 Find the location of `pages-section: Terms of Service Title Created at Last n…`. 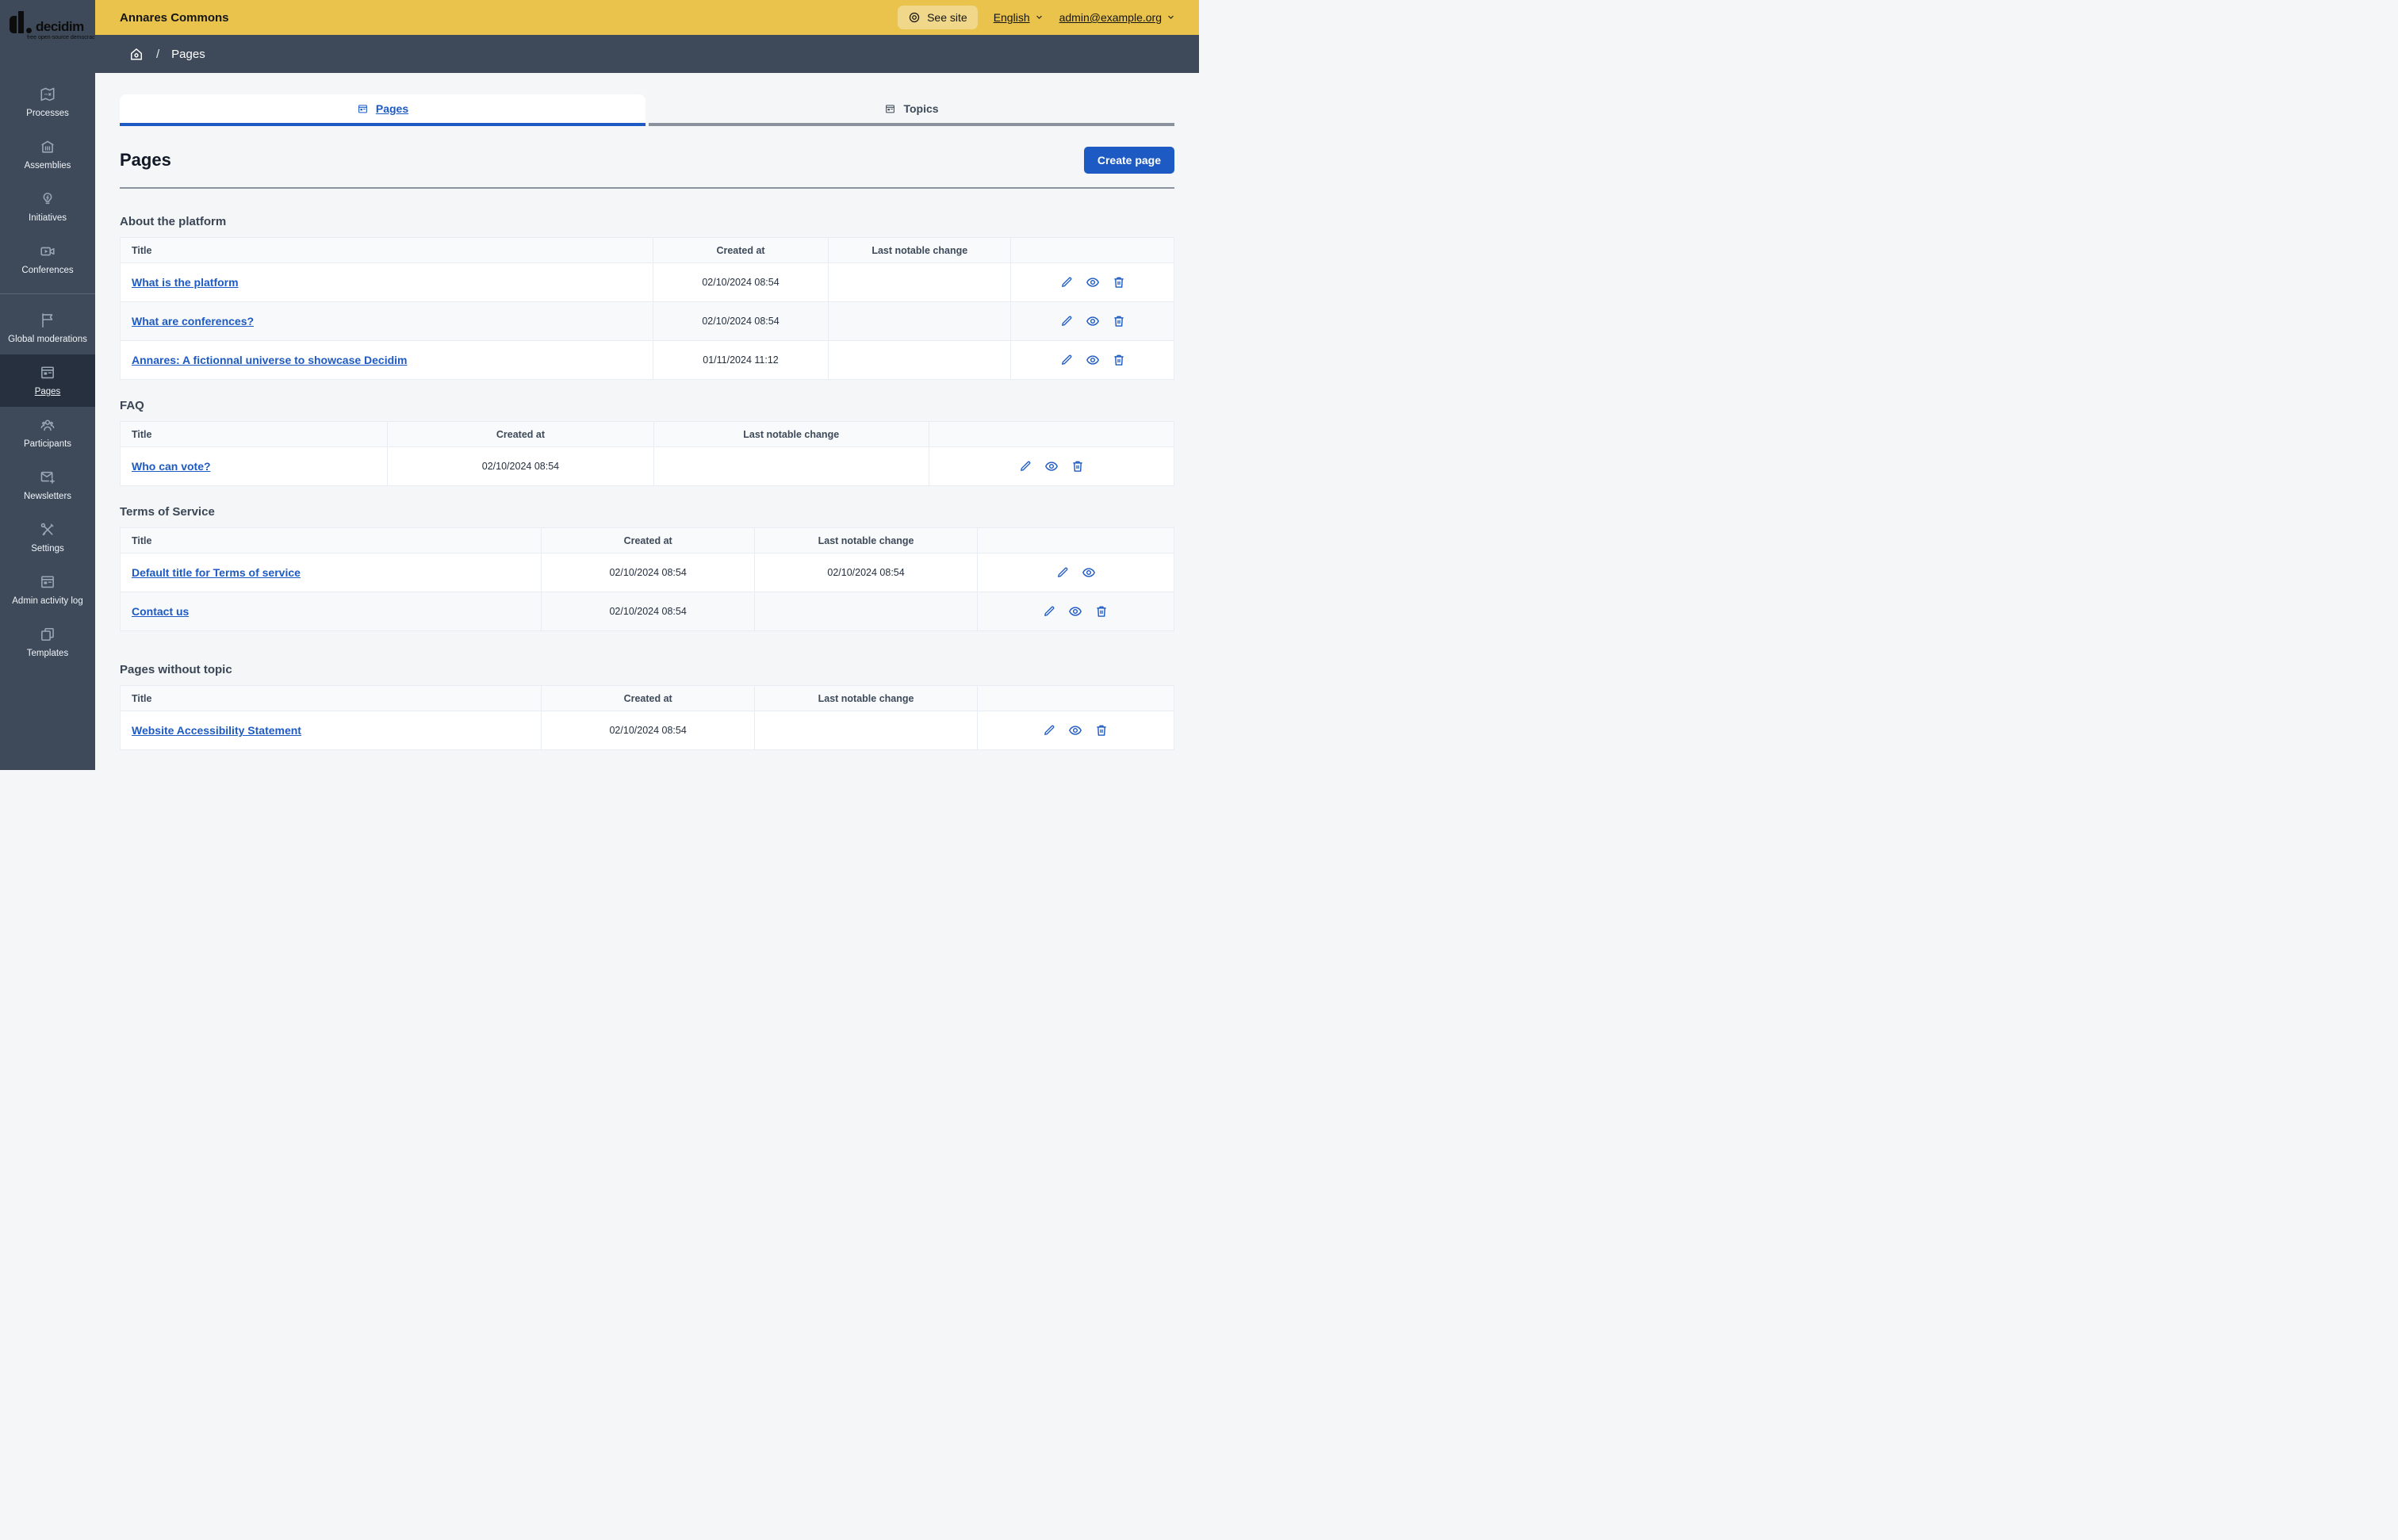

pages-section: Terms of Service Title Created at Last n… is located at coordinates (647, 568).